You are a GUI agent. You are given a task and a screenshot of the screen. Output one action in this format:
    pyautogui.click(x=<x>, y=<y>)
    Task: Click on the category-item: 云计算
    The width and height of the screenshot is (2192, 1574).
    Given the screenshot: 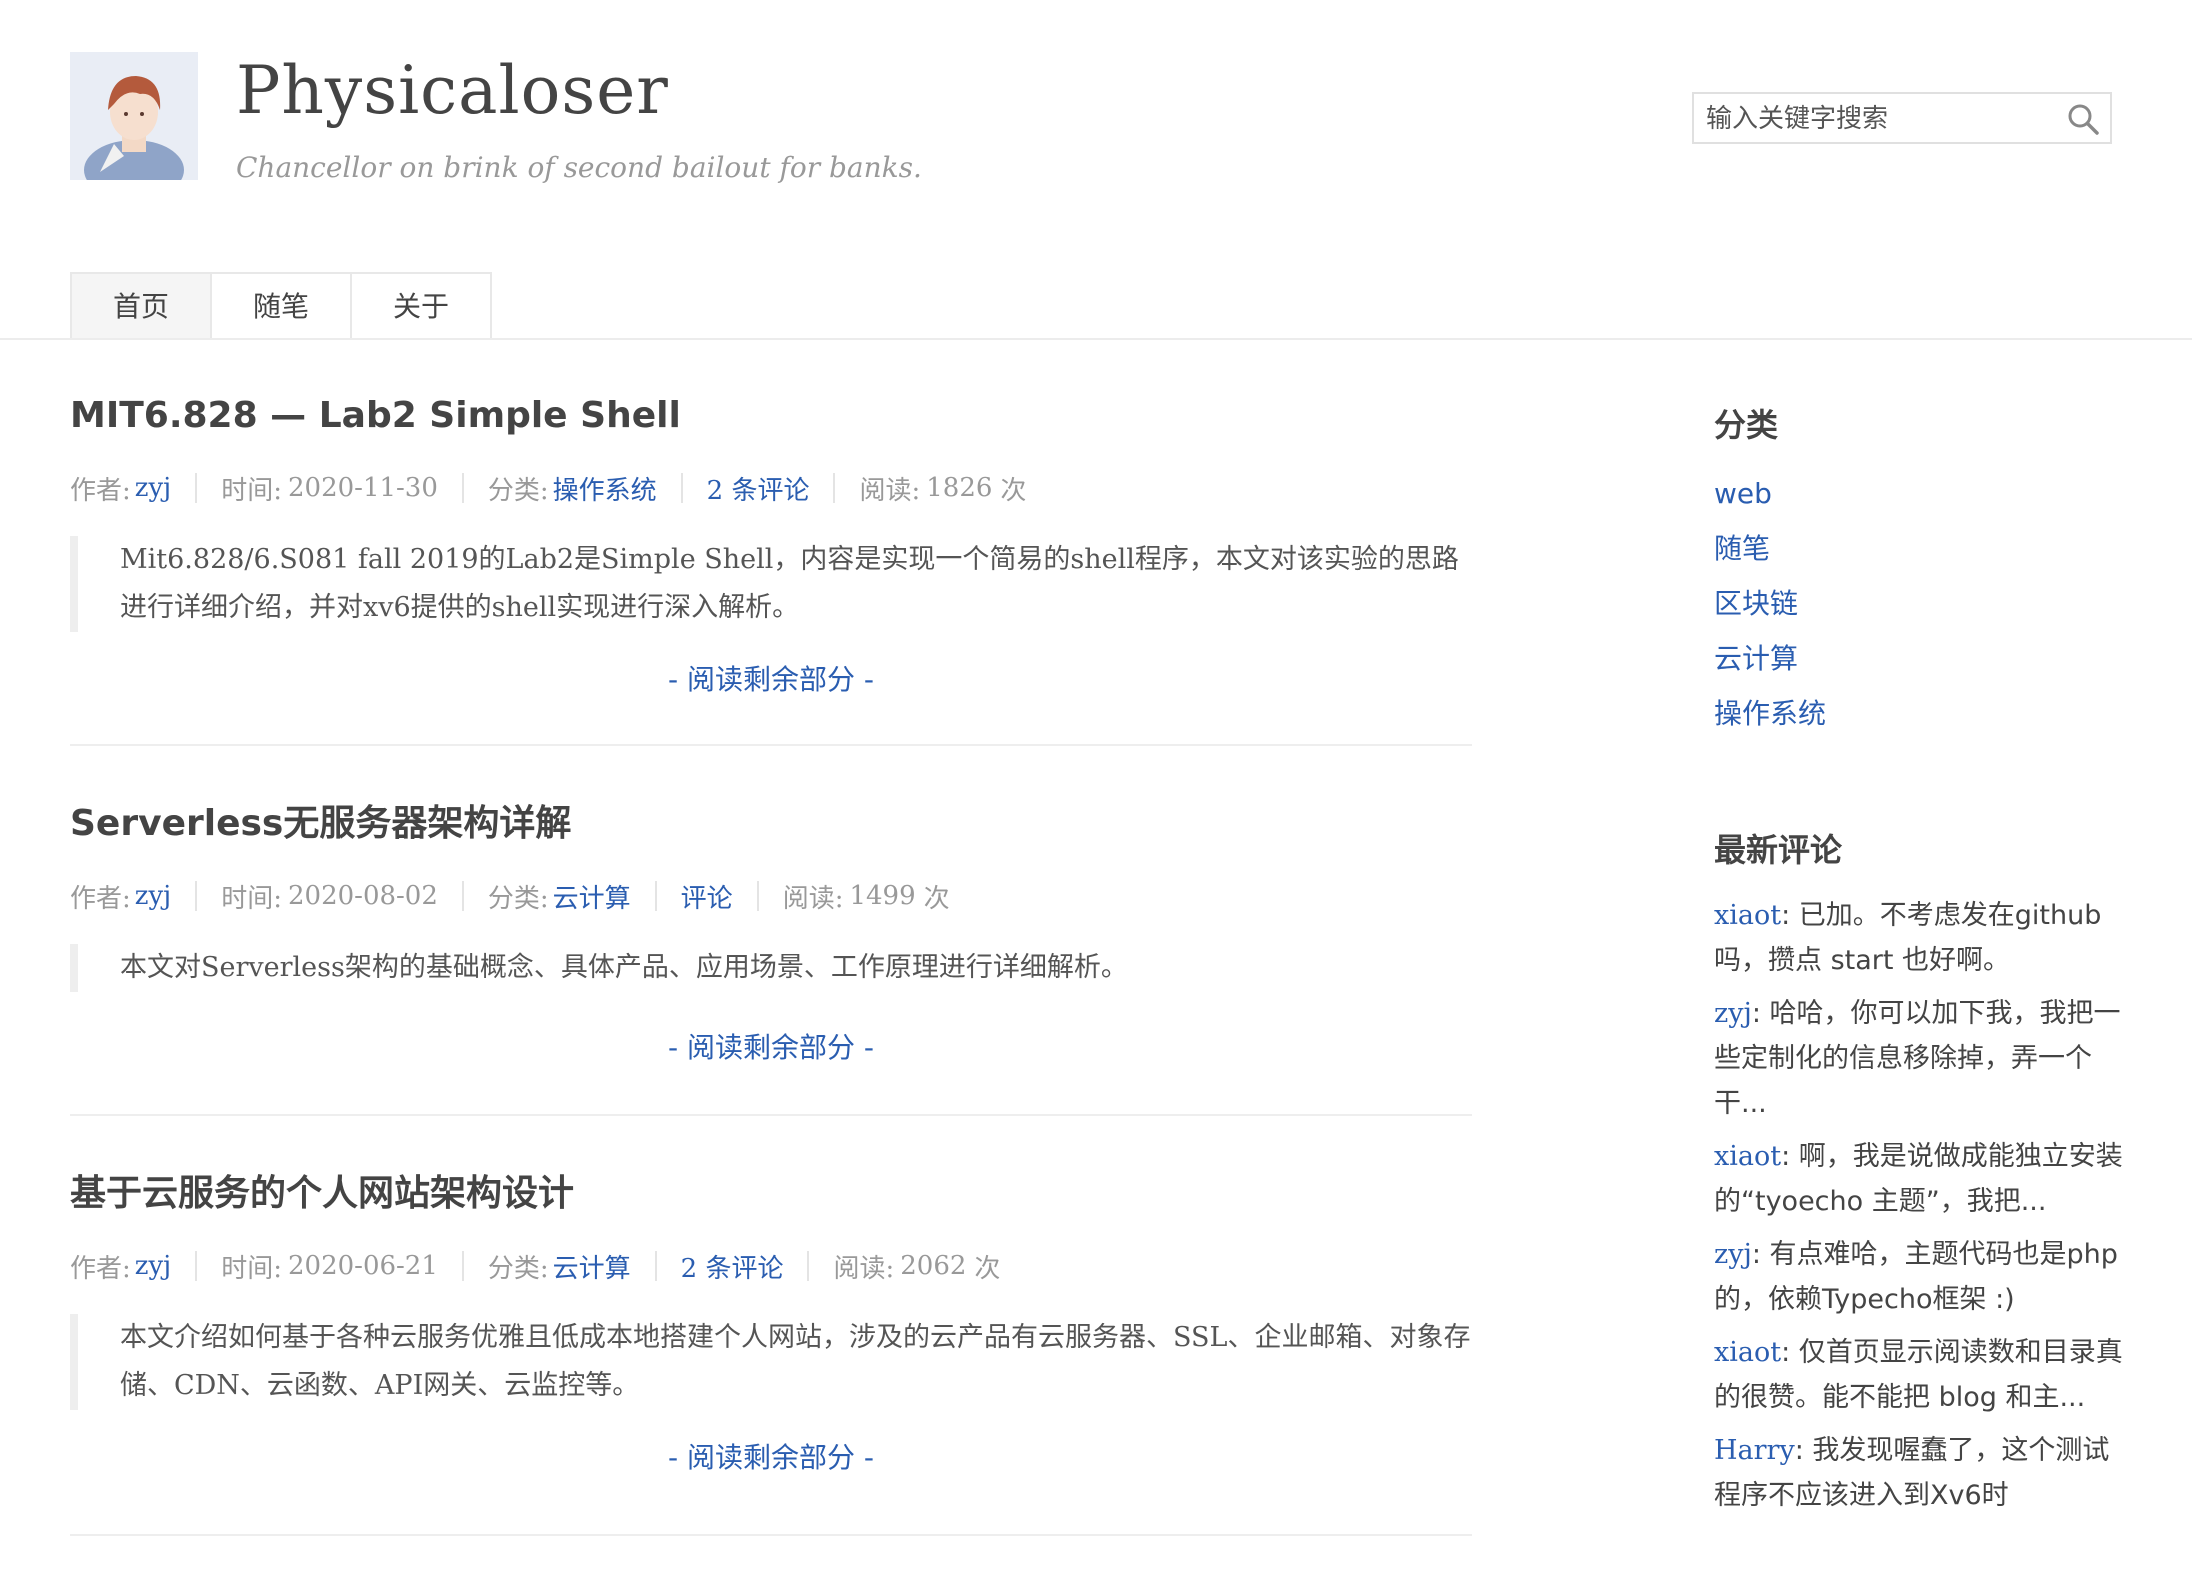 What is the action you would take?
    pyautogui.click(x=1924, y=658)
    